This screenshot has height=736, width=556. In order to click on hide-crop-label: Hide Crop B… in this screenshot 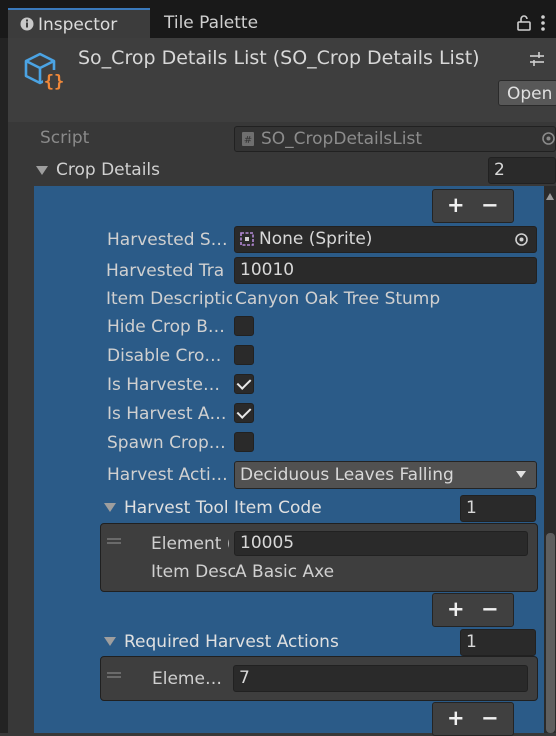, I will do `click(166, 327)`.